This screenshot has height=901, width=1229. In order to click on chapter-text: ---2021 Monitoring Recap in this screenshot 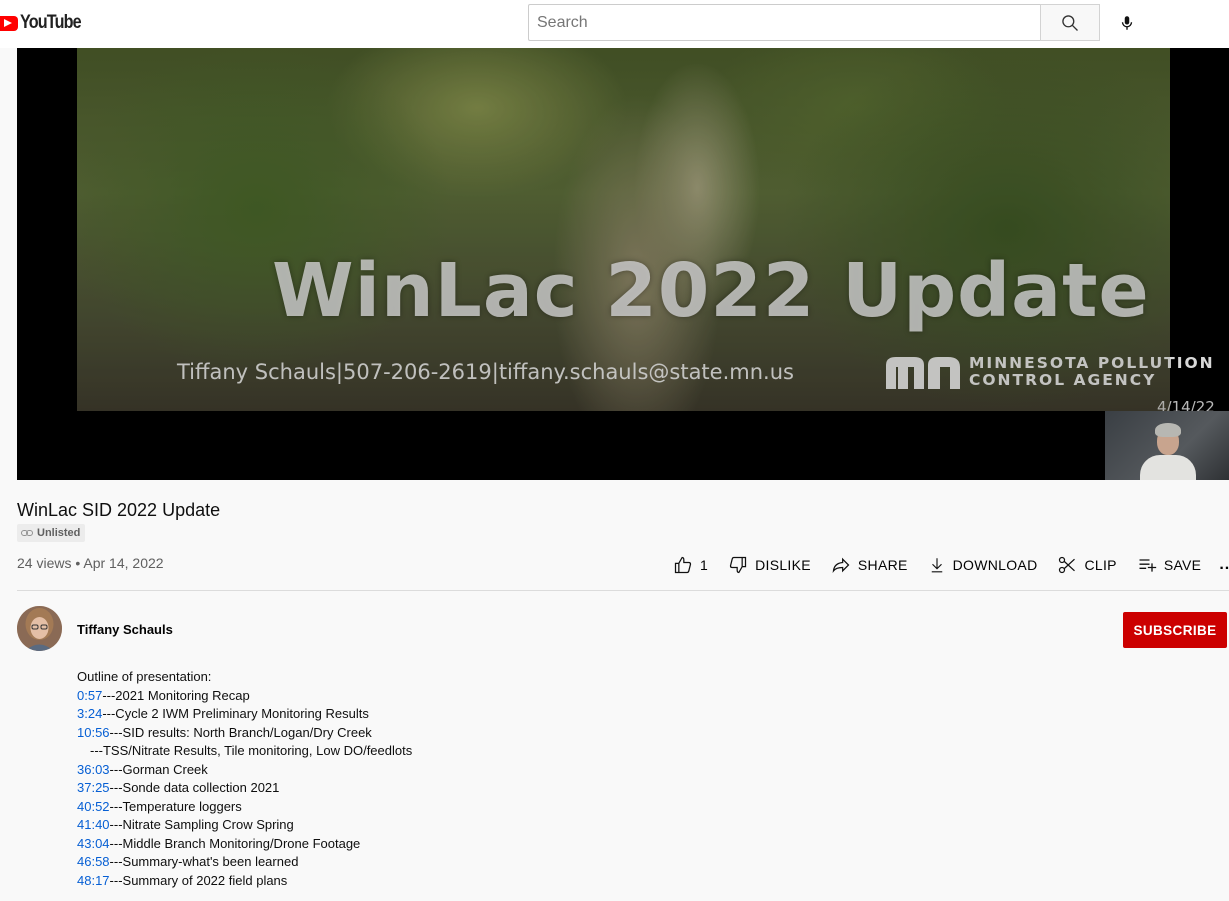, I will do `click(176, 695)`.